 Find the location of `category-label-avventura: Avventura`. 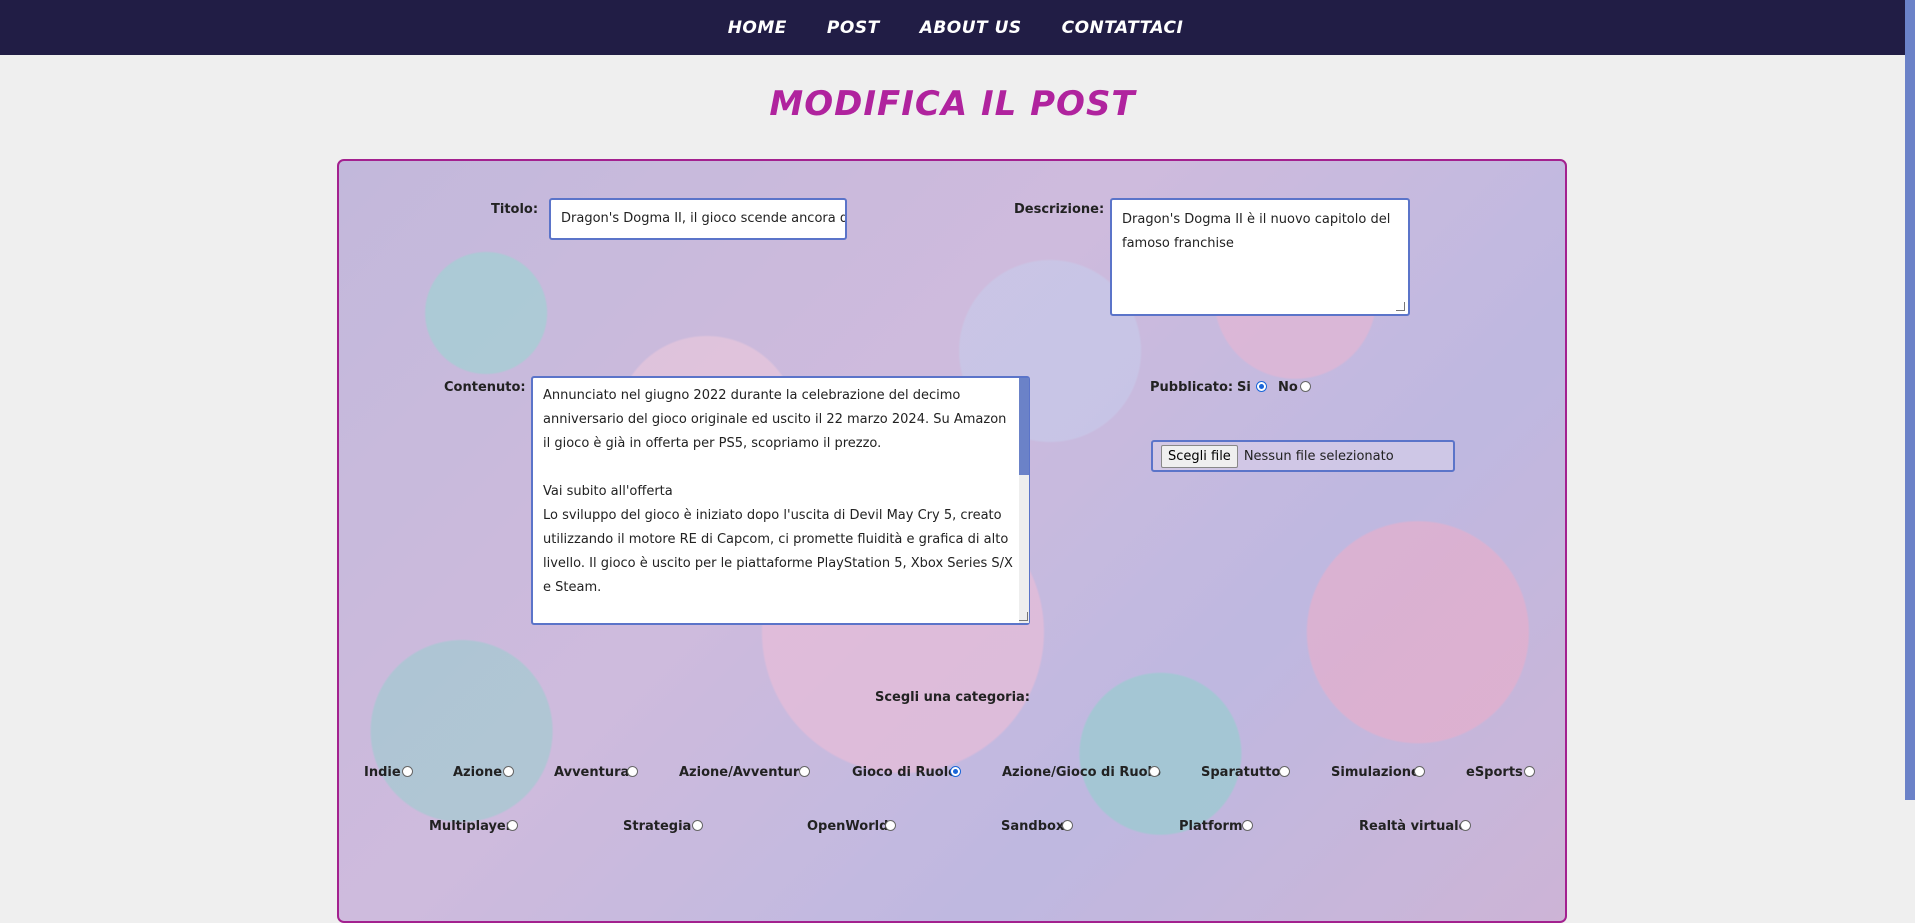

category-label-avventura: Avventura is located at coordinates (592, 772).